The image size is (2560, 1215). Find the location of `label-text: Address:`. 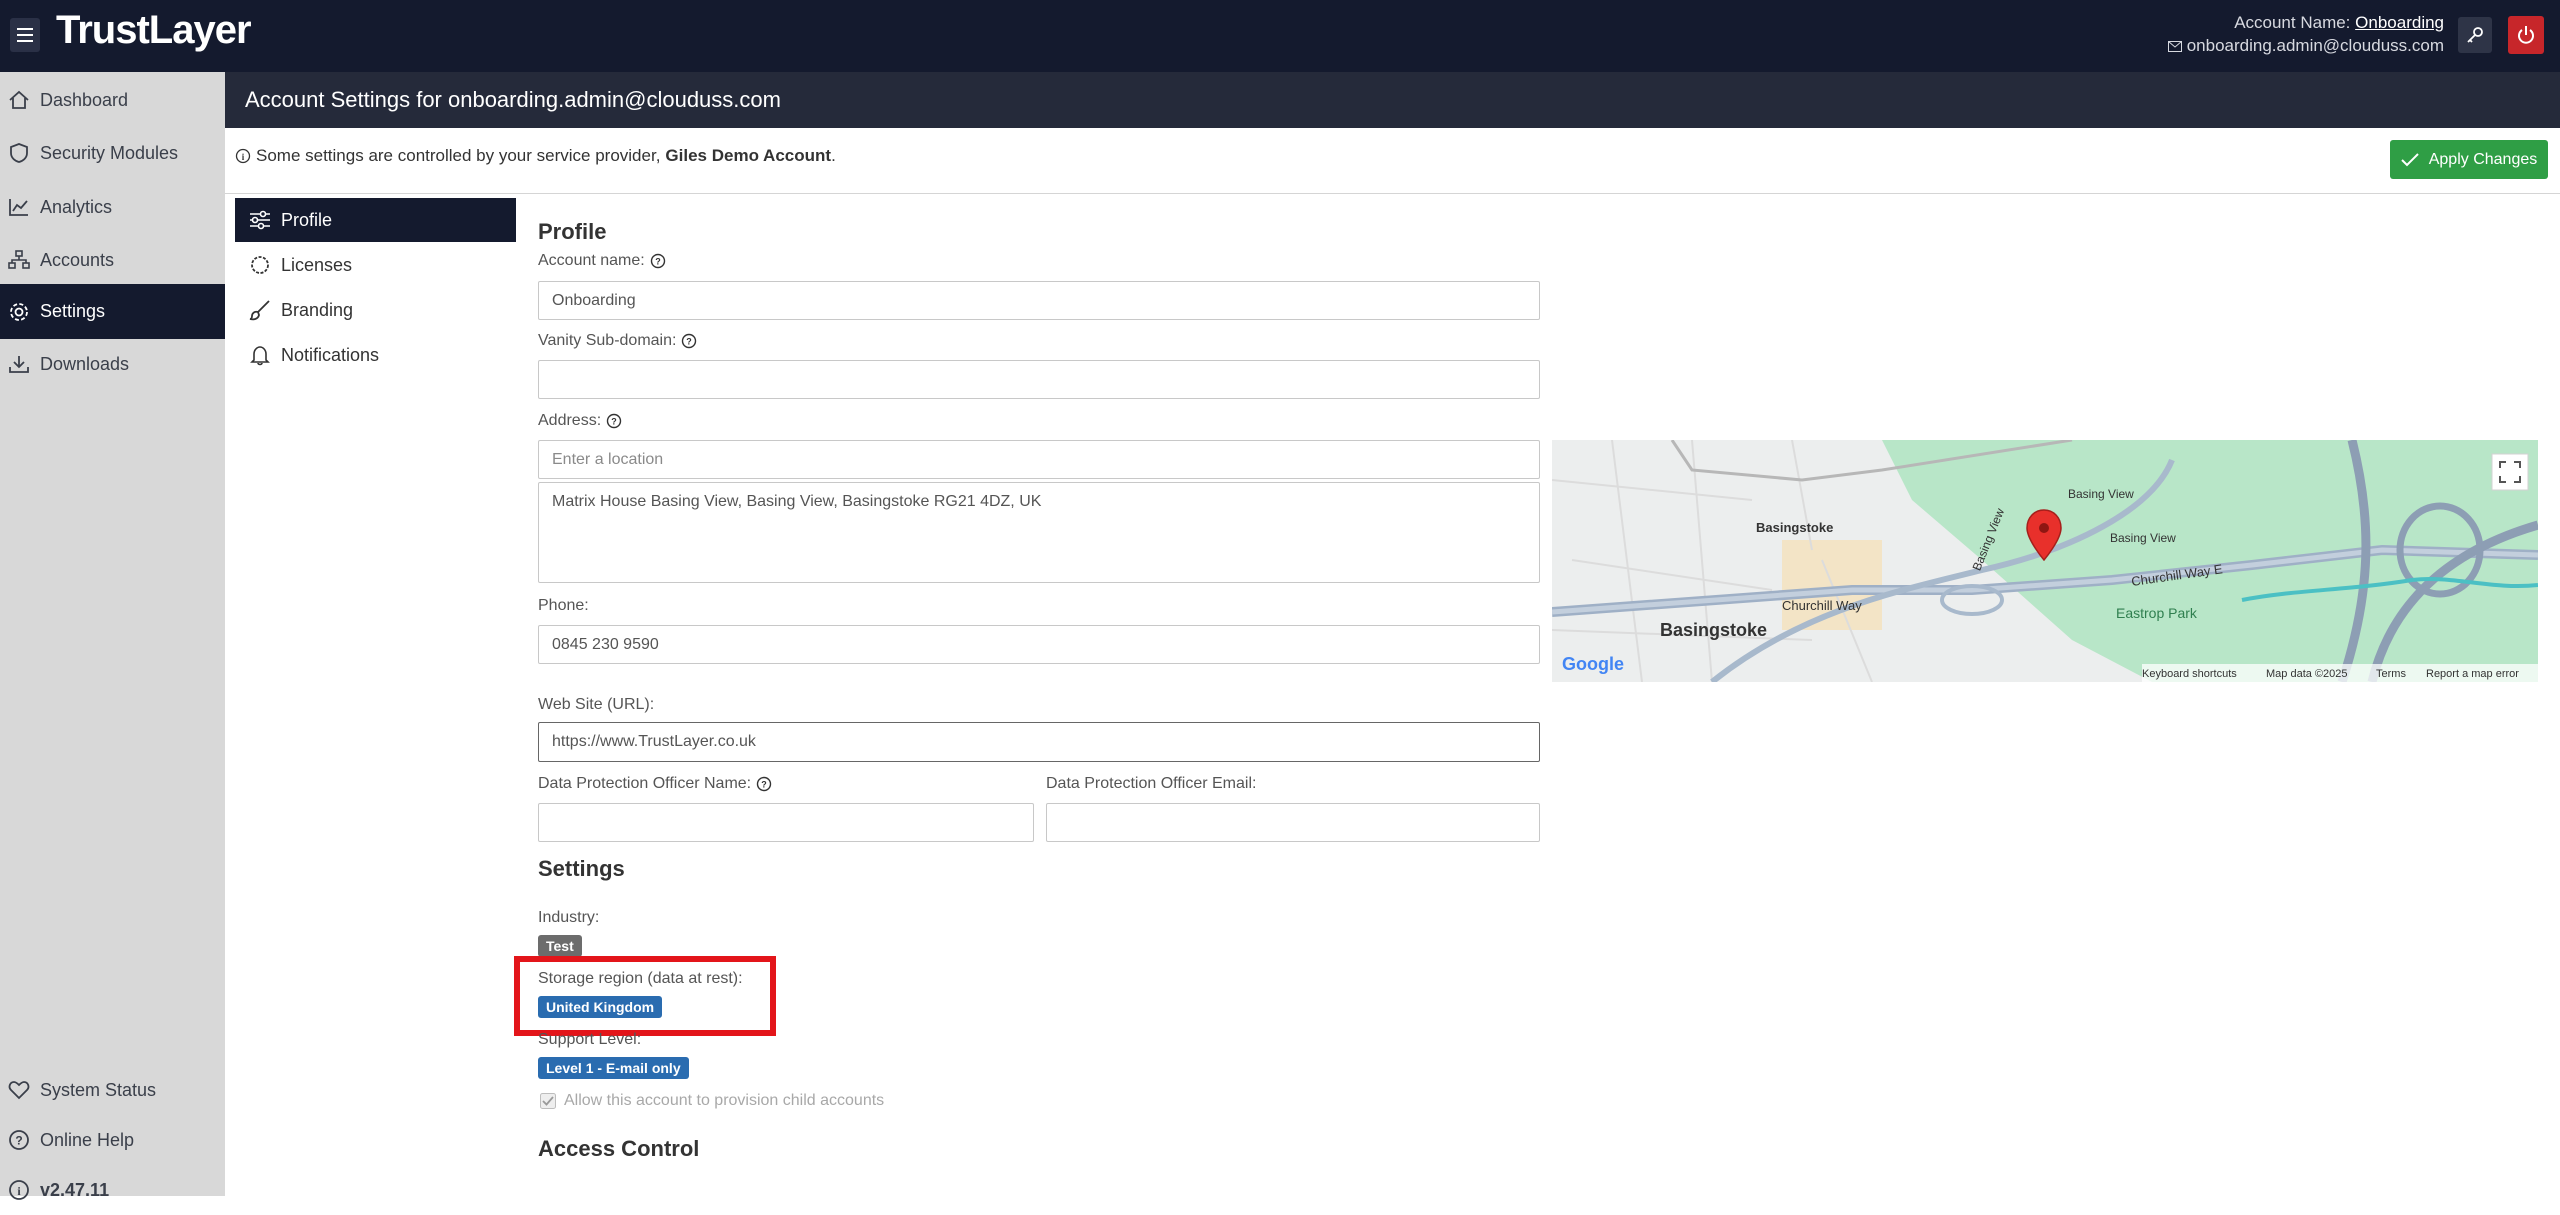

label-text: Address: is located at coordinates (570, 420).